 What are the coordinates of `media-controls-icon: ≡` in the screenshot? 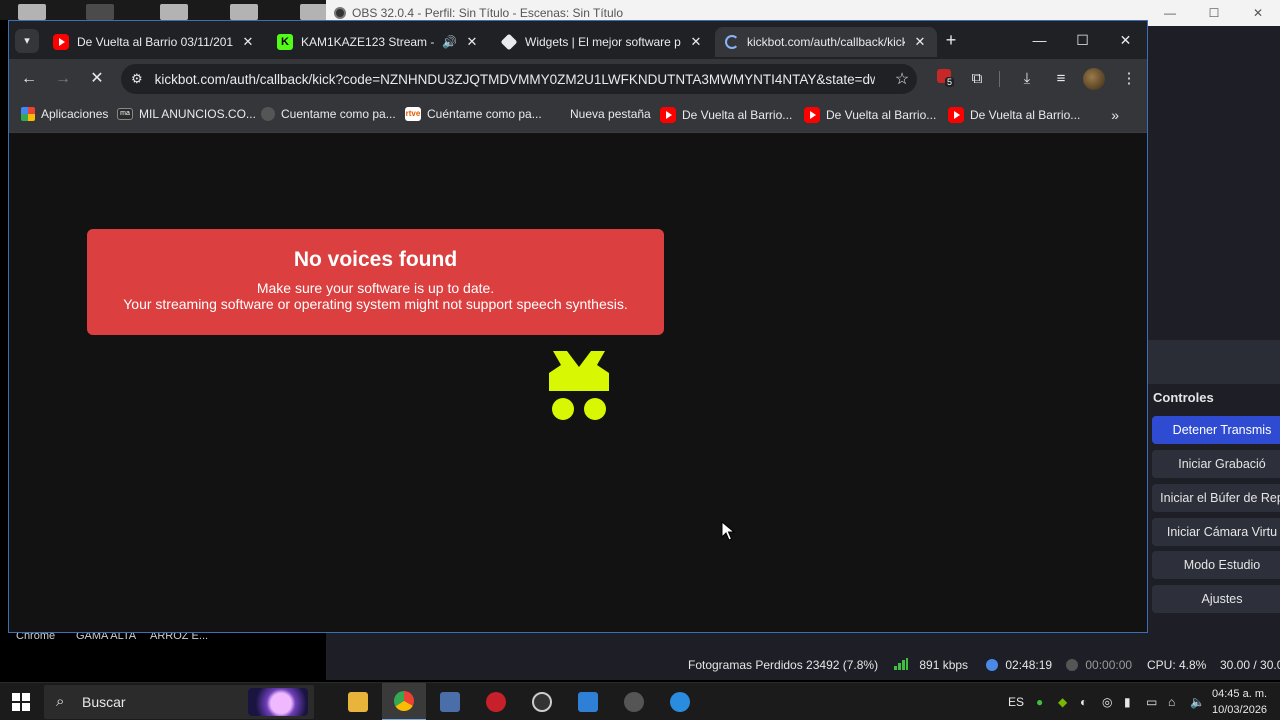 It's located at (1061, 79).